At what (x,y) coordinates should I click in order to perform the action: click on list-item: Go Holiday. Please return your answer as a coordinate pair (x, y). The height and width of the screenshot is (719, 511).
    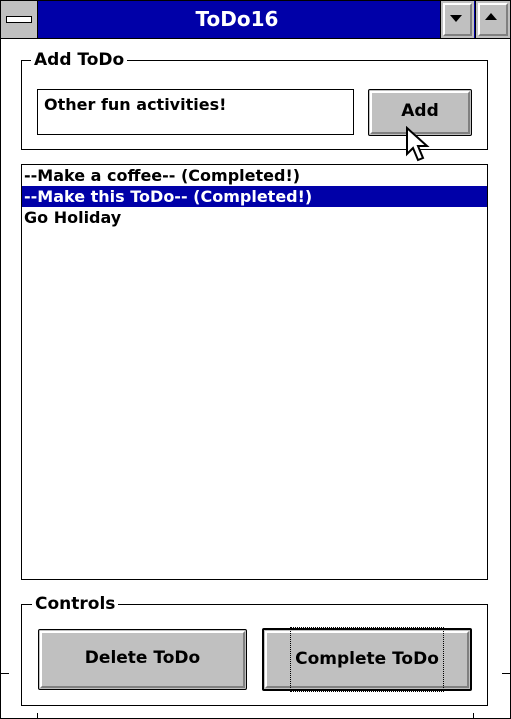
    Looking at the image, I should click on (254, 217).